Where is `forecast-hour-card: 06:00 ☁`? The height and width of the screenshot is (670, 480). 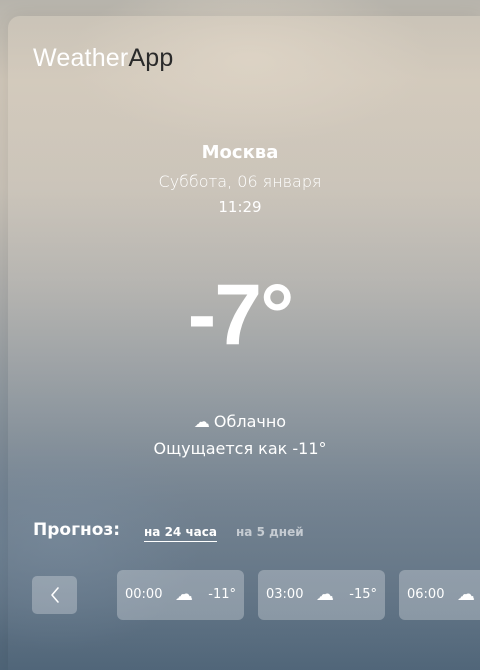 forecast-hour-card: 06:00 ☁ is located at coordinates (439, 595).